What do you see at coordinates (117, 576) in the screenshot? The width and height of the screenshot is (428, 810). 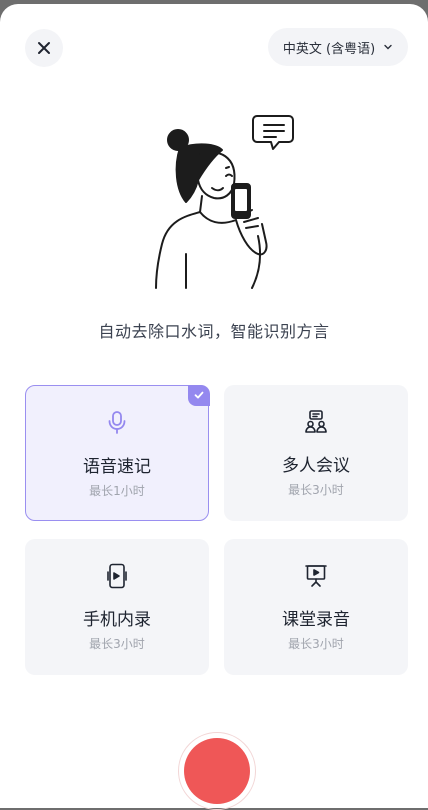 I see `phone-recording-icon` at bounding box center [117, 576].